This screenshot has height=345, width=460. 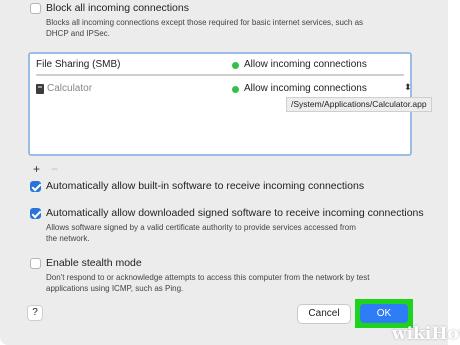 What do you see at coordinates (384, 313) in the screenshot?
I see `ok-button: OK` at bounding box center [384, 313].